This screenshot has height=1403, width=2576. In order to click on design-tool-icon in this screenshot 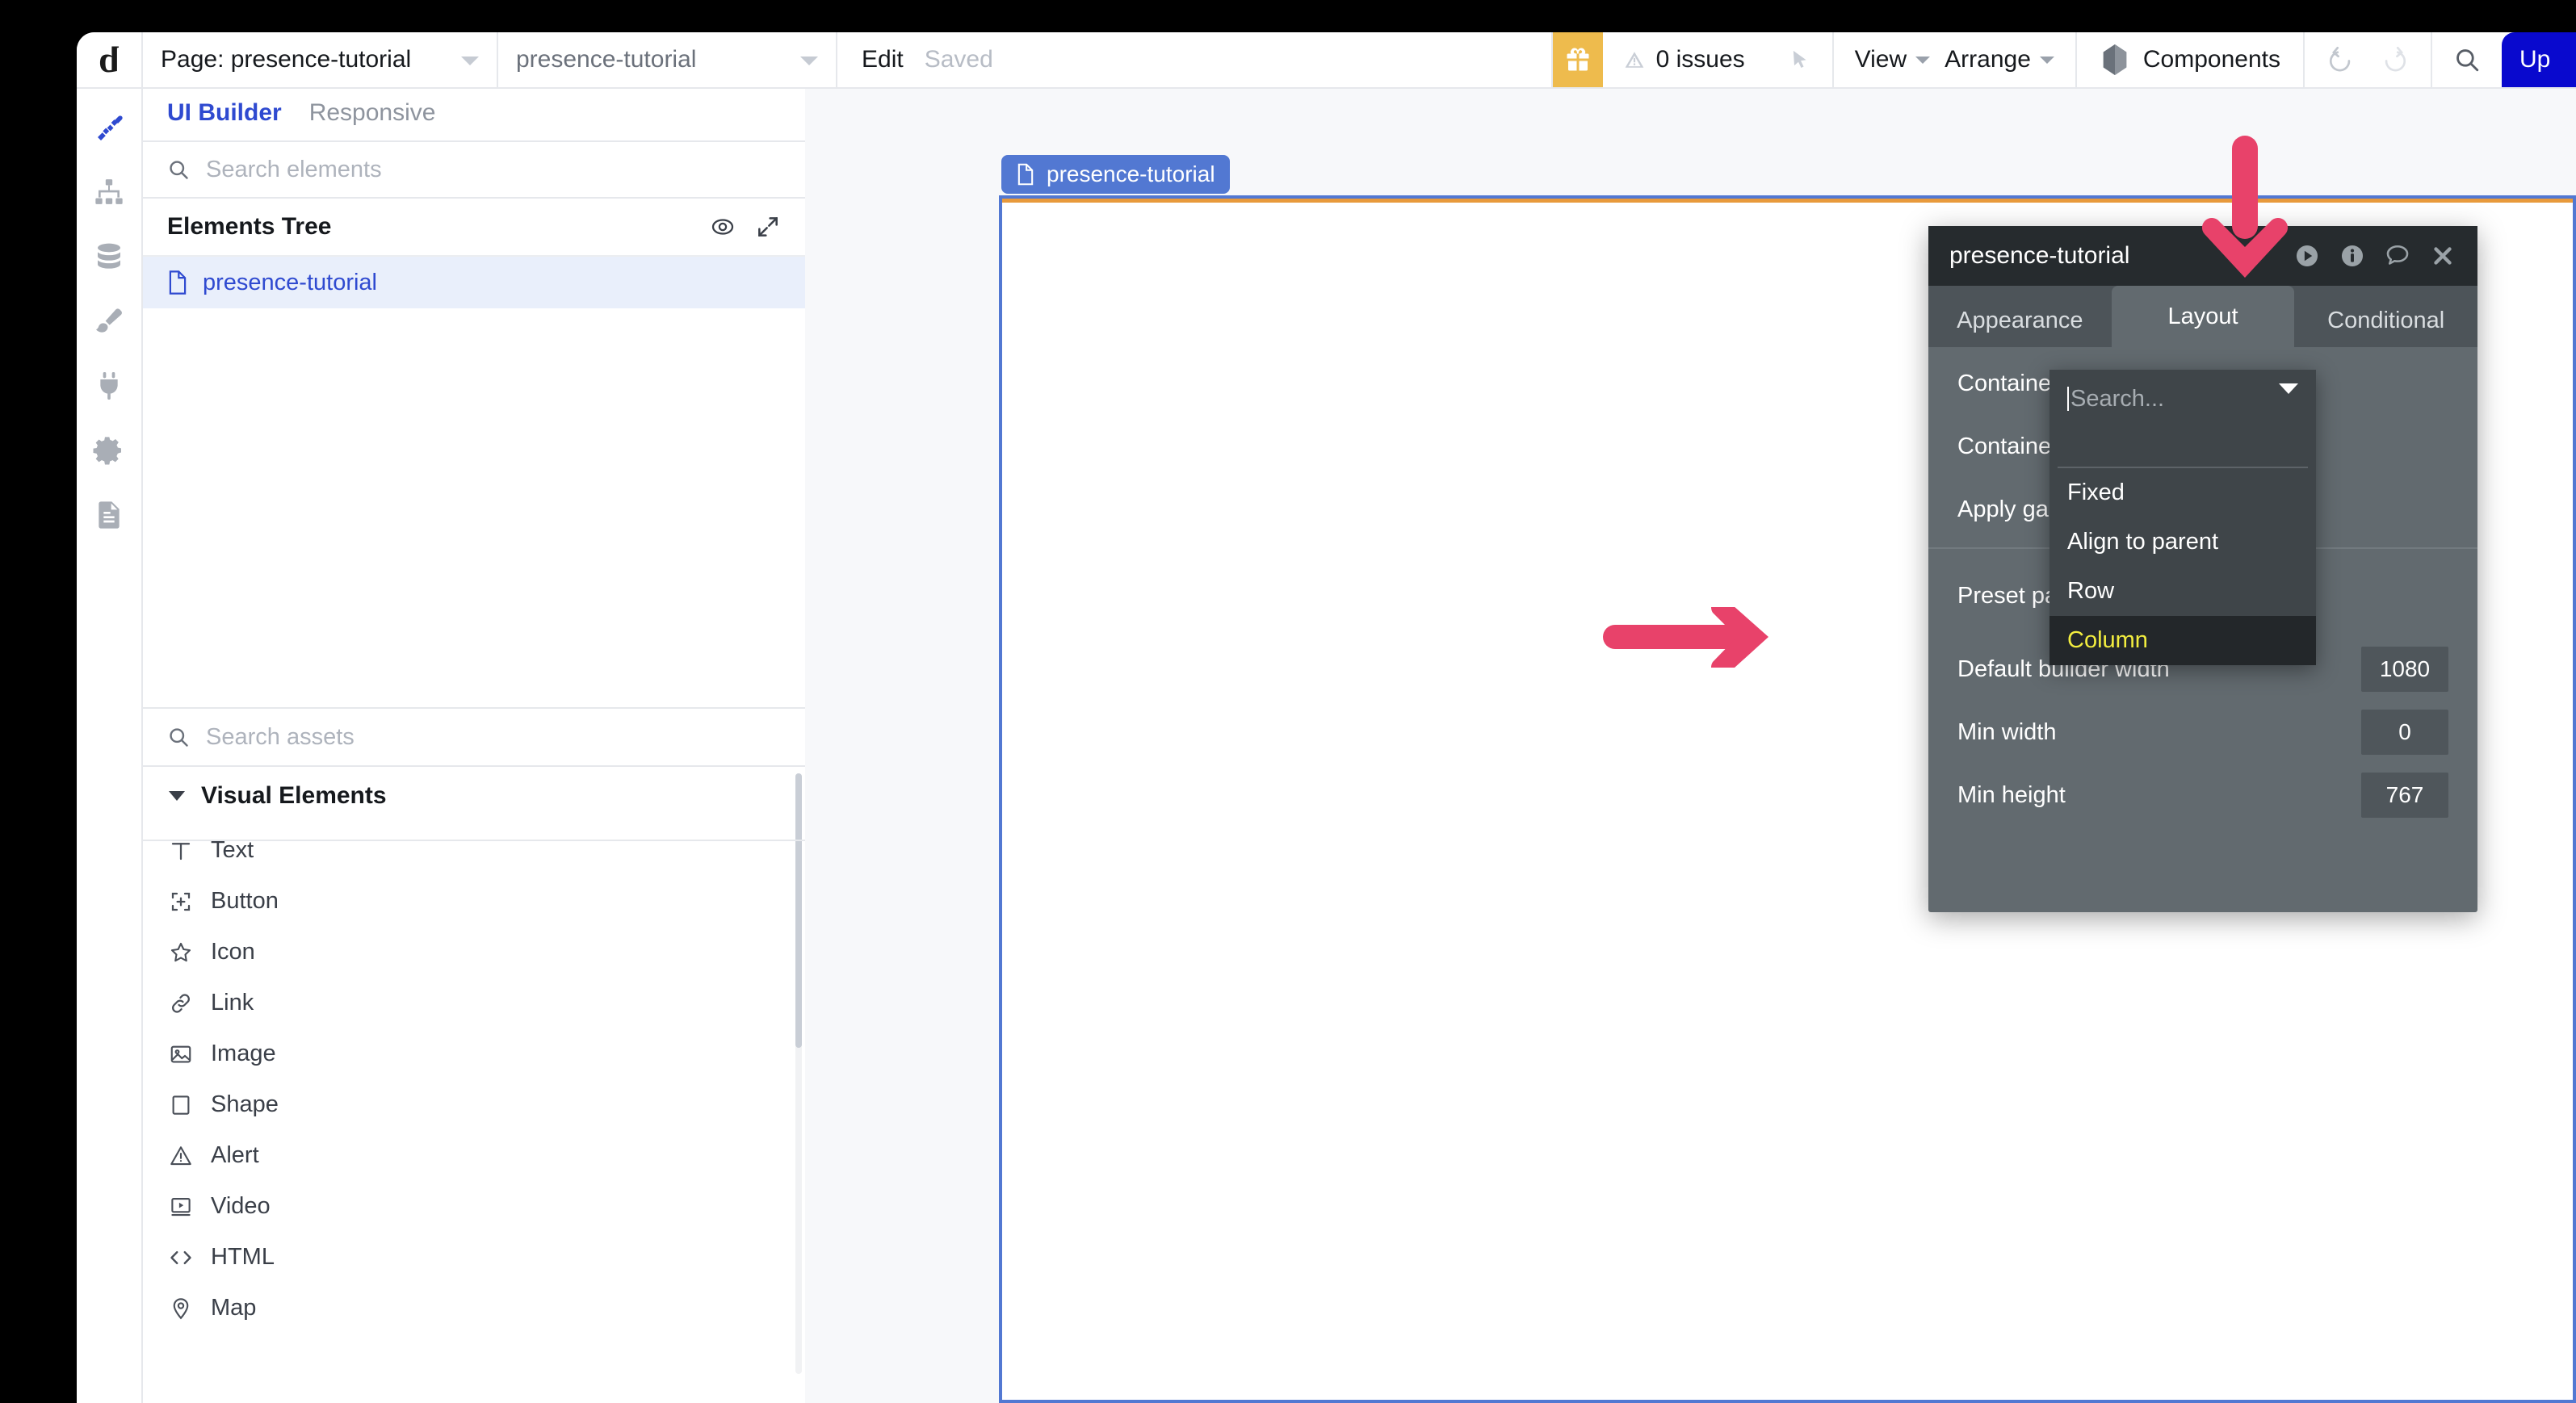, I will do `click(109, 127)`.